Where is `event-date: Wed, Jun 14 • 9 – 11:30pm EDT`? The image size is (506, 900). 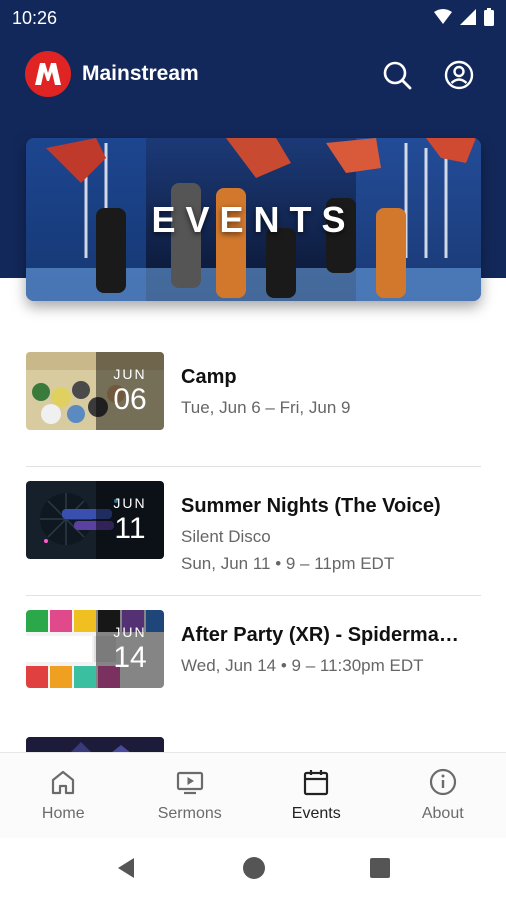 event-date: Wed, Jun 14 • 9 – 11:30pm EDT is located at coordinates (302, 665).